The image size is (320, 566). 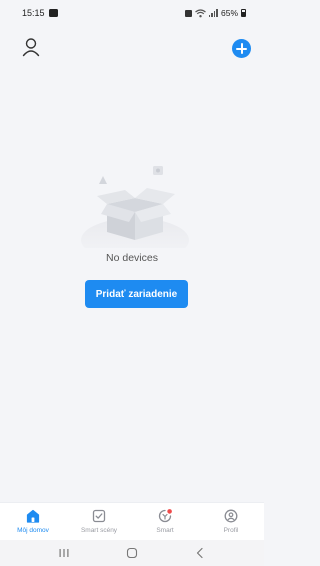 What do you see at coordinates (231, 530) in the screenshot?
I see `tab-profile-label: Profil` at bounding box center [231, 530].